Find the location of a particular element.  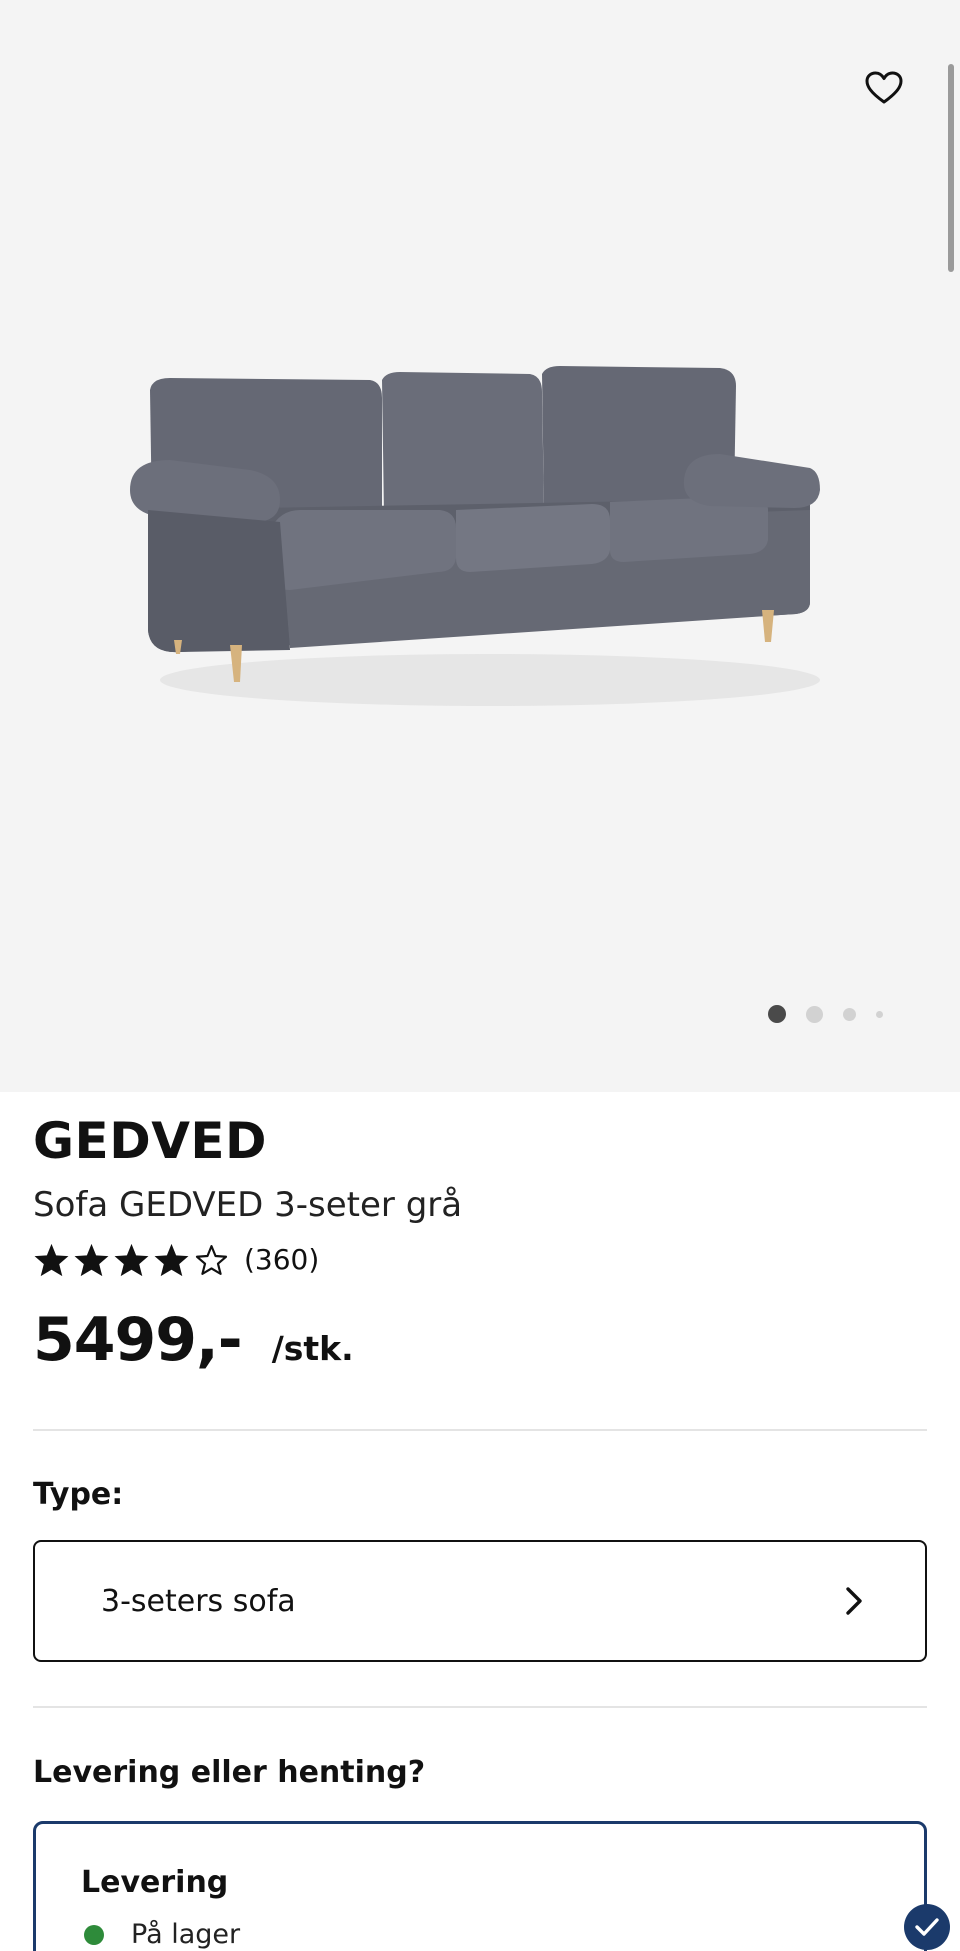

rating-stars is located at coordinates (131, 1260).